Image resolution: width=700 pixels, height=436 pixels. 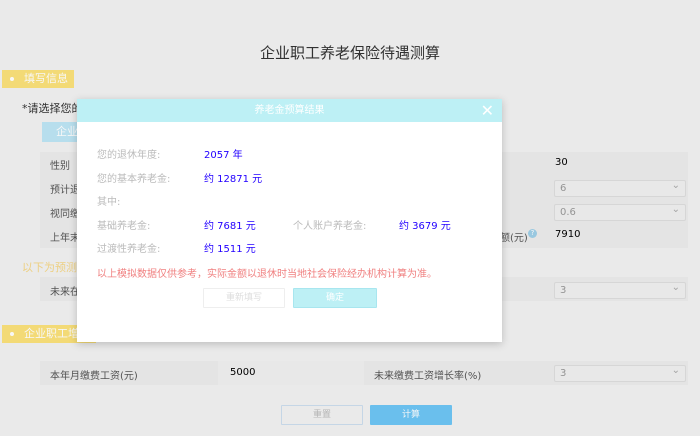 What do you see at coordinates (223, 155) in the screenshot?
I see `retire-year-value: 2057 年` at bounding box center [223, 155].